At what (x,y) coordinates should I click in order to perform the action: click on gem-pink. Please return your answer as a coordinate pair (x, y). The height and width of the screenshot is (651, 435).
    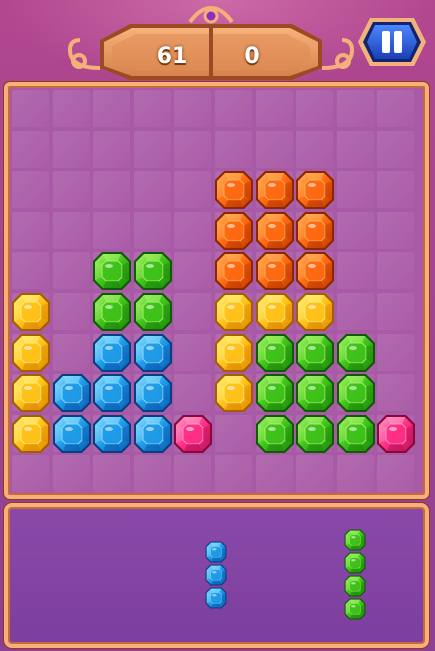
    Looking at the image, I should click on (396, 434).